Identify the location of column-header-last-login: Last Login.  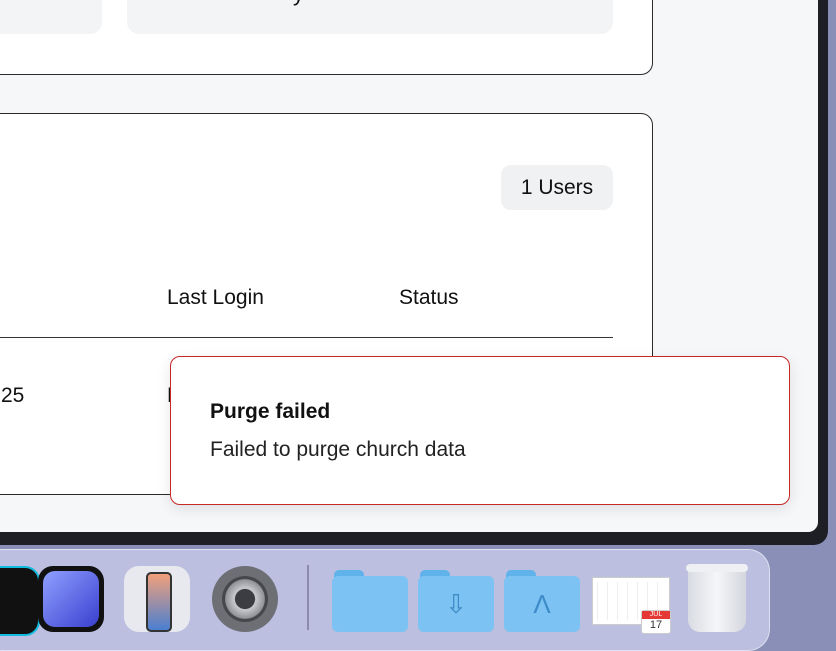
(215, 298).